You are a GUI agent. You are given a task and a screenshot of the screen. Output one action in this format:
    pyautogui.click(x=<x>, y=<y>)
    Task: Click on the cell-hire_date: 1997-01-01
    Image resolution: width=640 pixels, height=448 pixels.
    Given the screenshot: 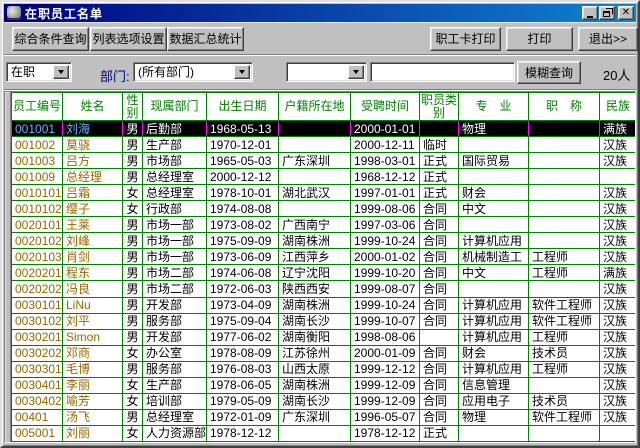 What is the action you would take?
    pyautogui.click(x=385, y=193)
    